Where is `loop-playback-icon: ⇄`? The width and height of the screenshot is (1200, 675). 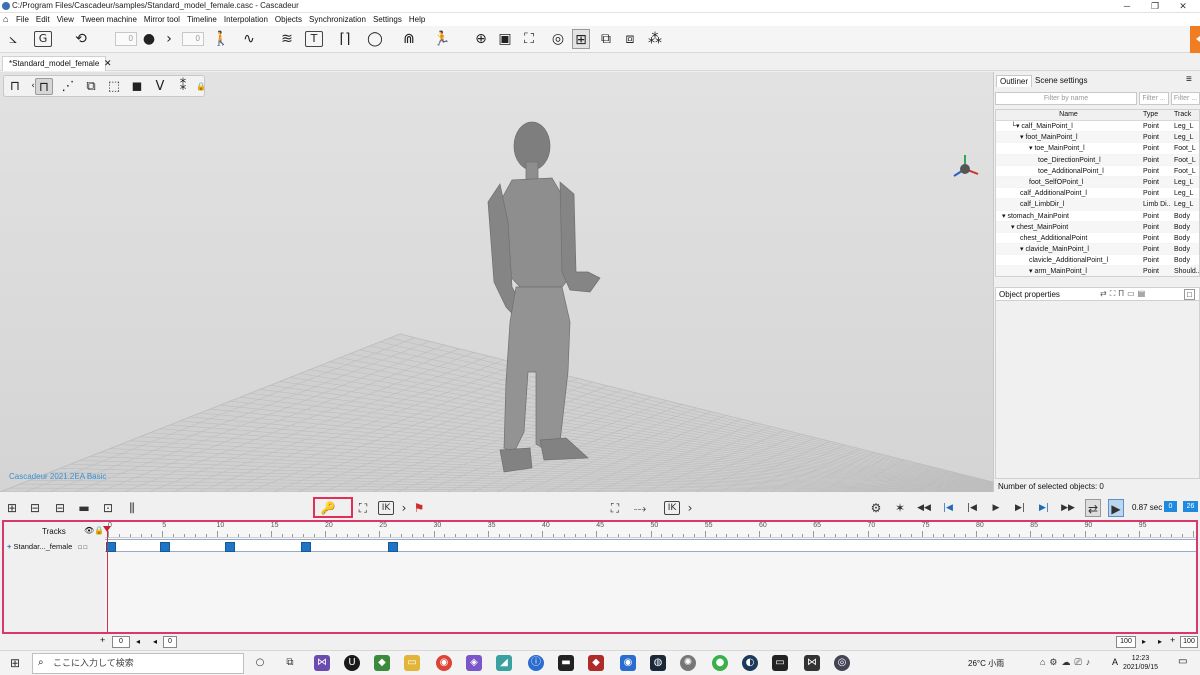
loop-playback-icon: ⇄ is located at coordinates (1093, 508).